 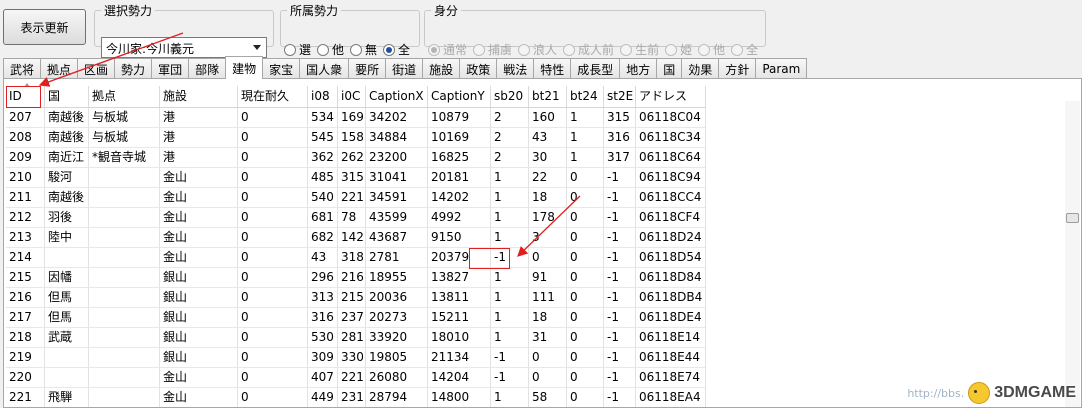 What do you see at coordinates (111, 59) in the screenshot?
I see `arrow-to-id-header` at bounding box center [111, 59].